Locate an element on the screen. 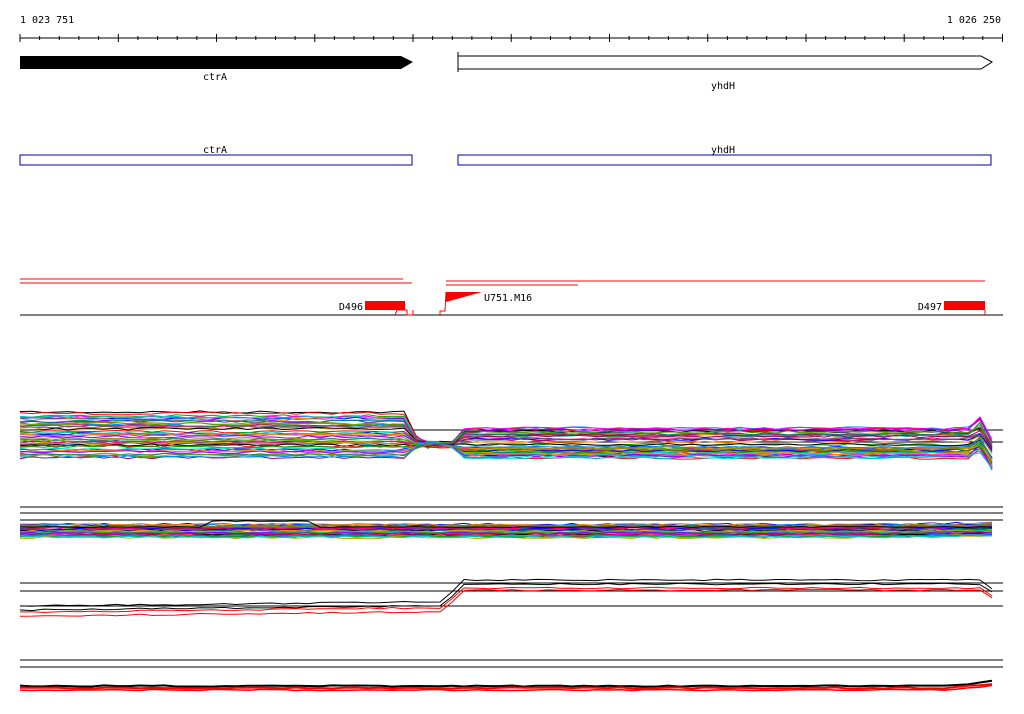 This screenshot has height=714, width=1024. gene-label-yhdH: yhdH is located at coordinates (723, 86).